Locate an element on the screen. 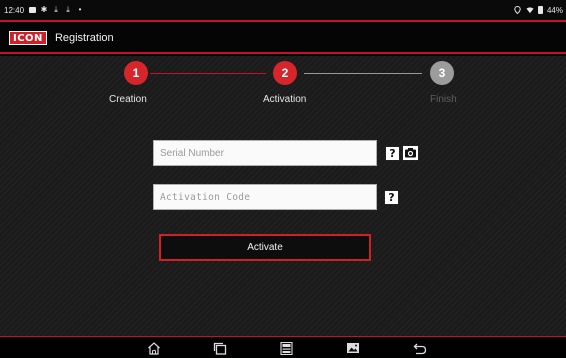 This screenshot has width=566, height=358. camera-icon is located at coordinates (410, 153).